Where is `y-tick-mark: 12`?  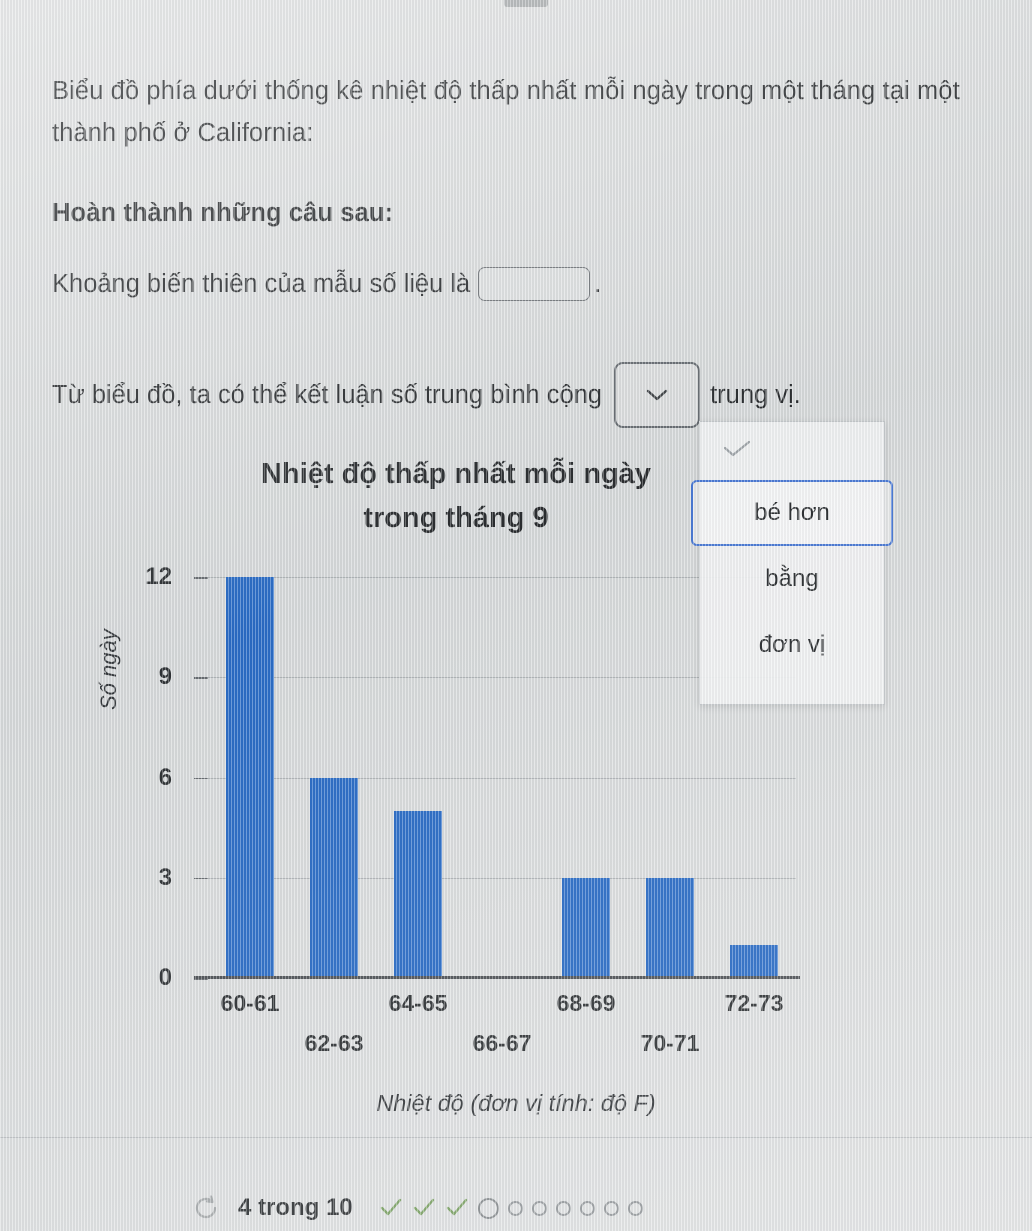
y-tick-mark: 12 is located at coordinates (176, 576).